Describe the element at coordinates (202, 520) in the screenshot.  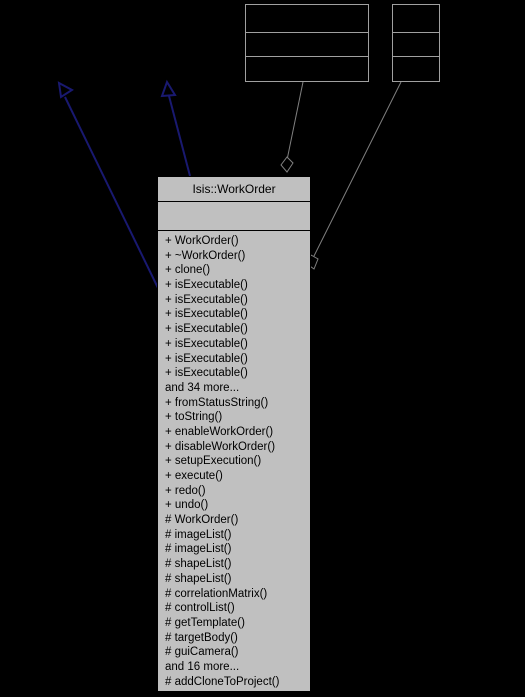
I see `class-method-row: # WorkOrder()` at that location.